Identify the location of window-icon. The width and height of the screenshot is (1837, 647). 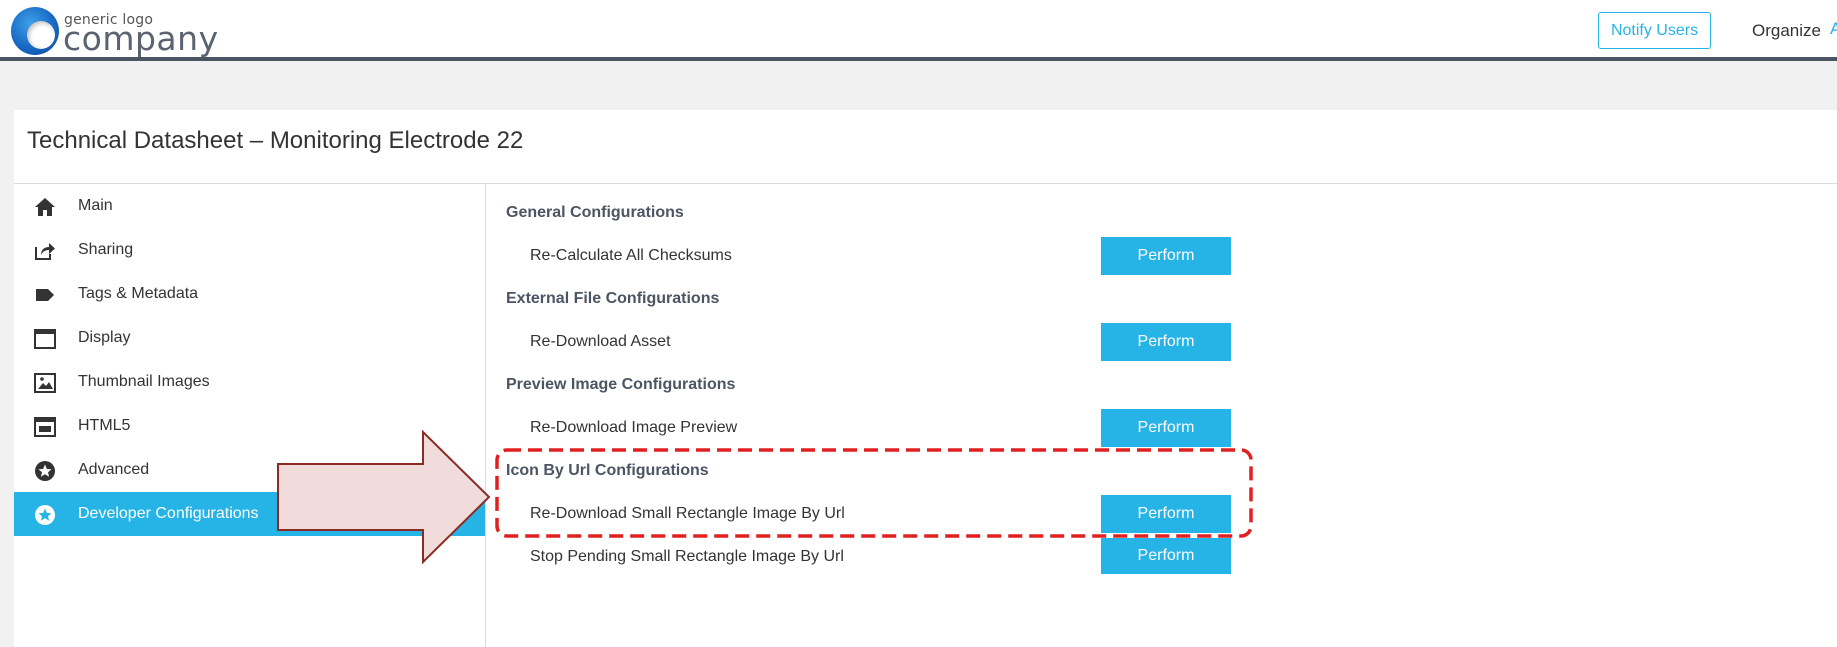
(45, 339).